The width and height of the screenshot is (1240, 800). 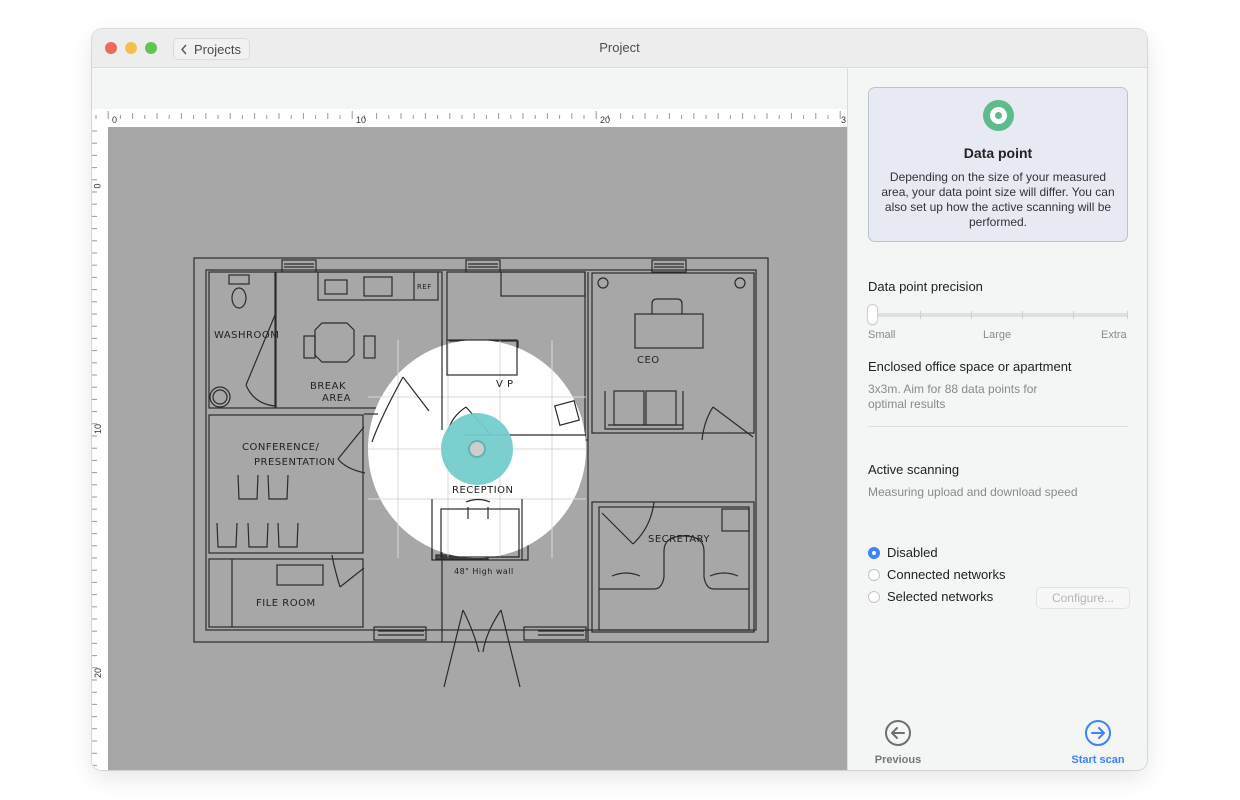 What do you see at coordinates (1114, 335) in the screenshot?
I see `slider-label-extra: Extra` at bounding box center [1114, 335].